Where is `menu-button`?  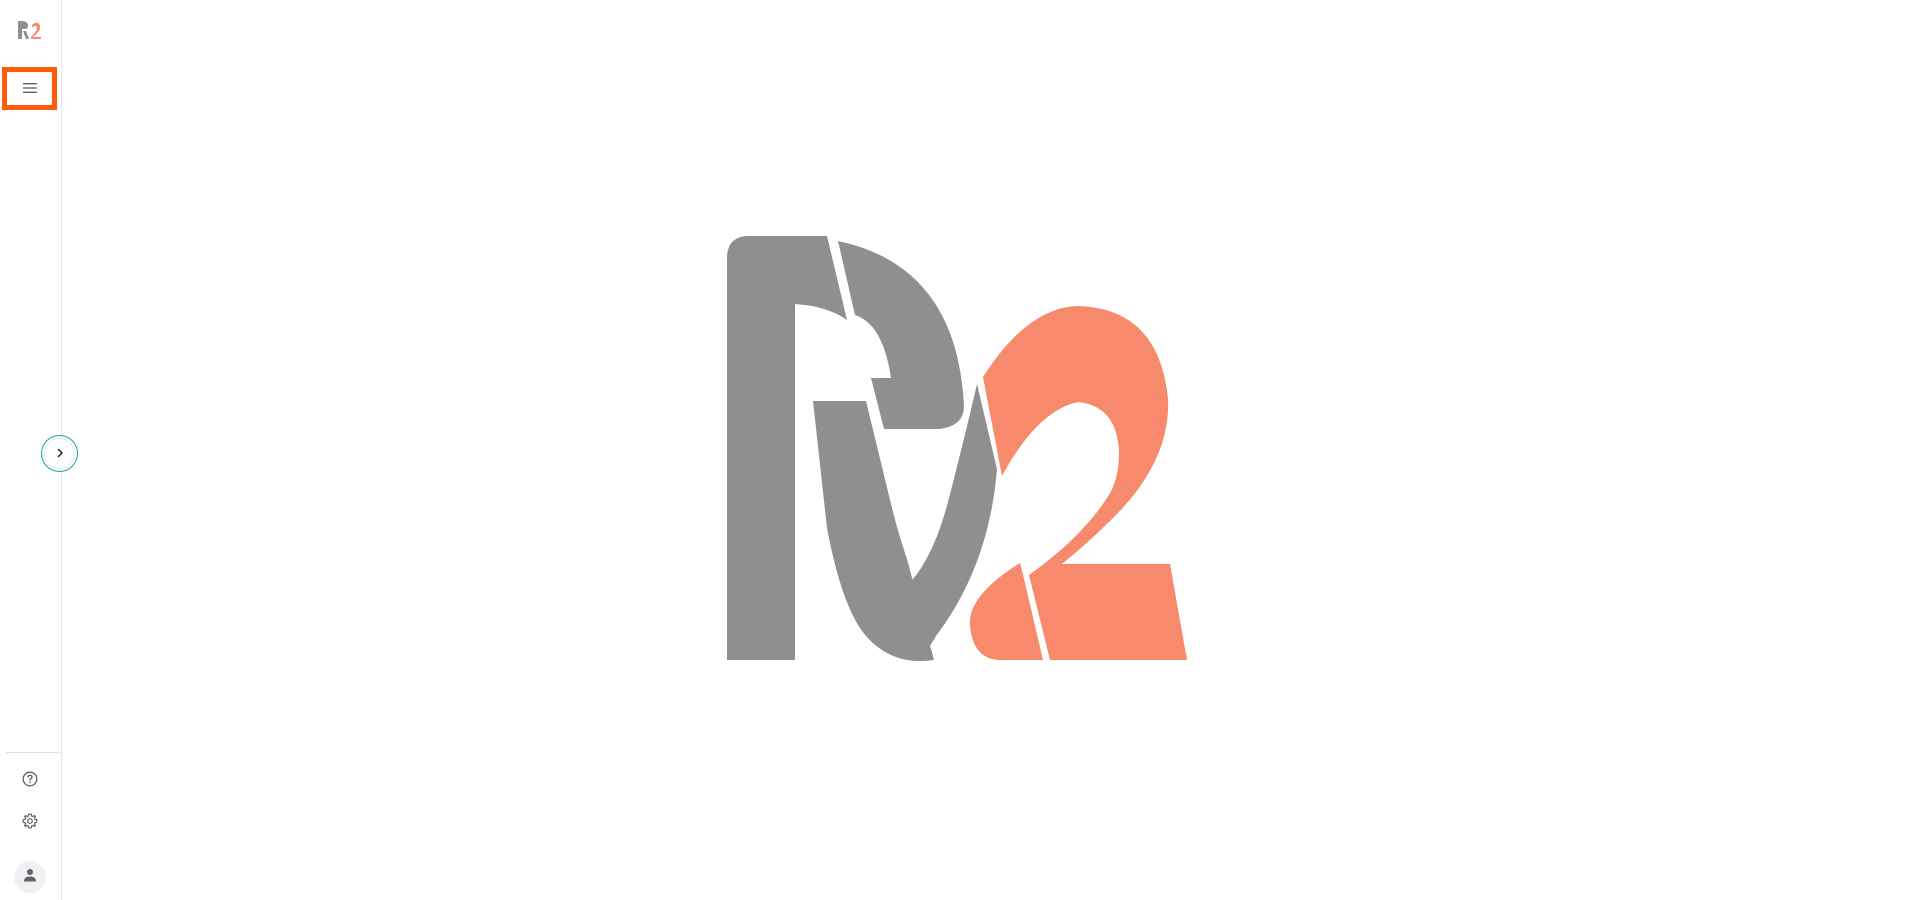
menu-button is located at coordinates (29, 88).